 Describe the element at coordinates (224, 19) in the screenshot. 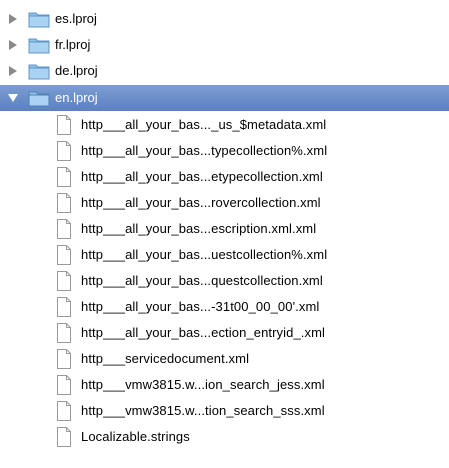

I see `folder-row-es-lproj: es.lproj` at that location.